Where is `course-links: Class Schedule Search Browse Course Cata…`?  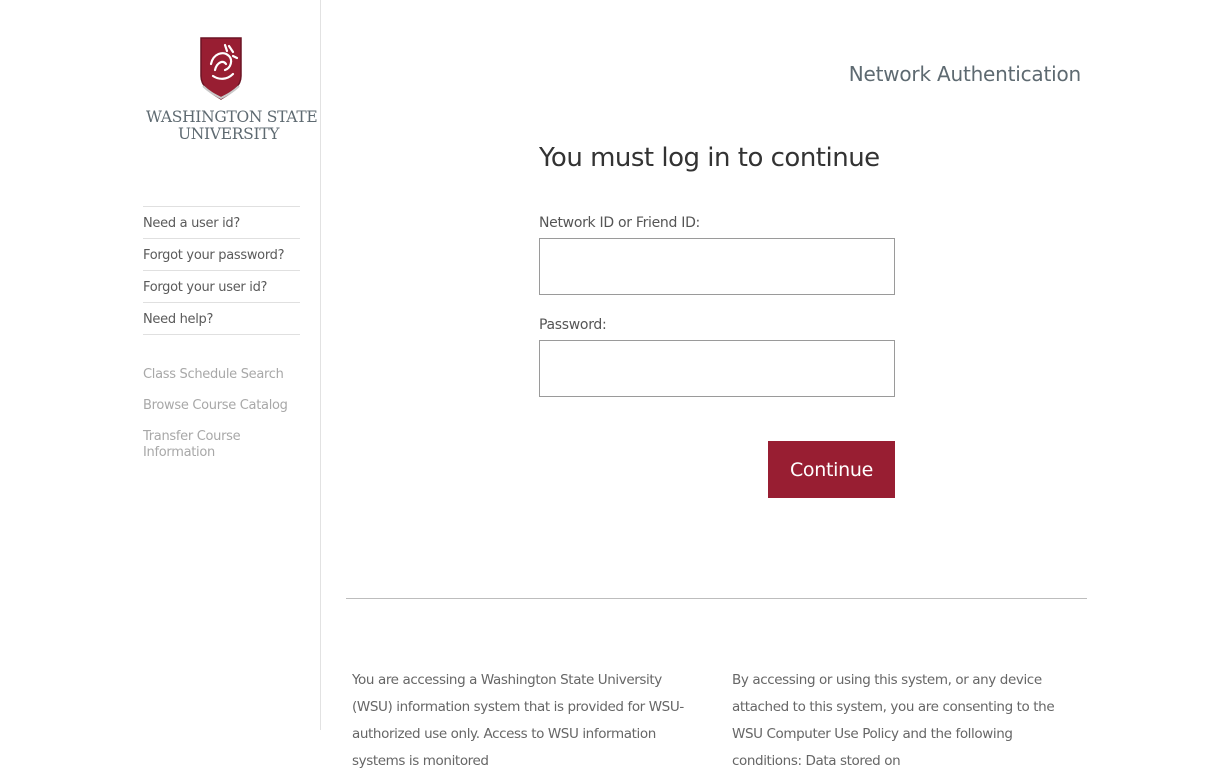 course-links: Class Schedule Search Browse Course Cata… is located at coordinates (221, 421).